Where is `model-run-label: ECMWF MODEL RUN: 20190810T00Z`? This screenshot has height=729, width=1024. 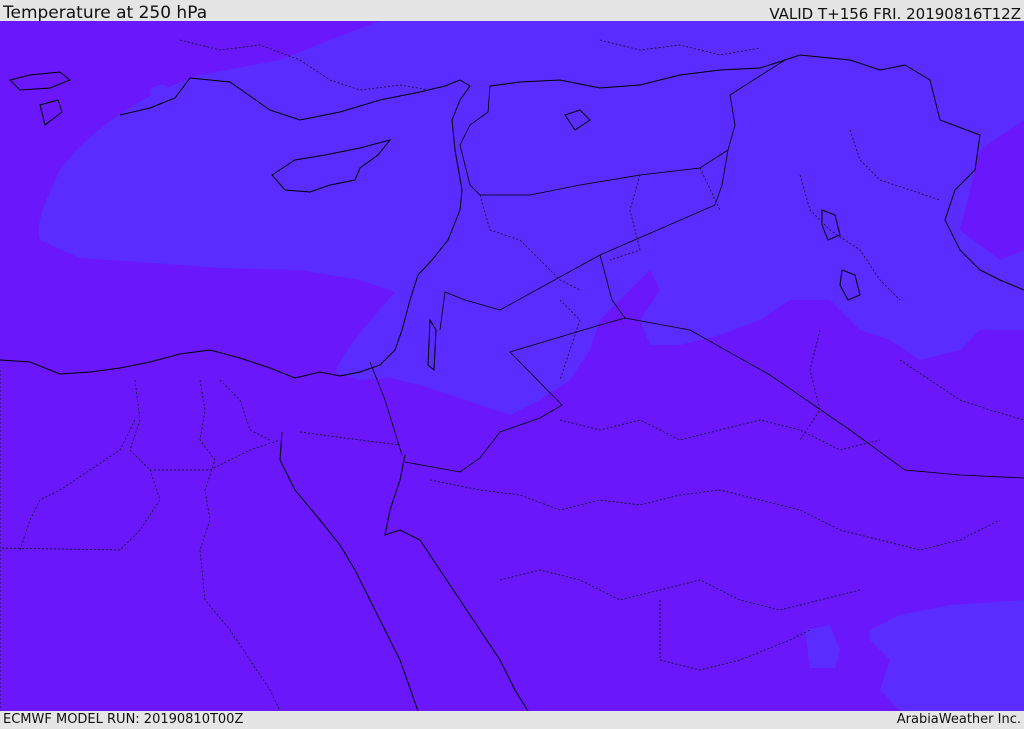 model-run-label: ECMWF MODEL RUN: 20190810T00Z is located at coordinates (123, 719).